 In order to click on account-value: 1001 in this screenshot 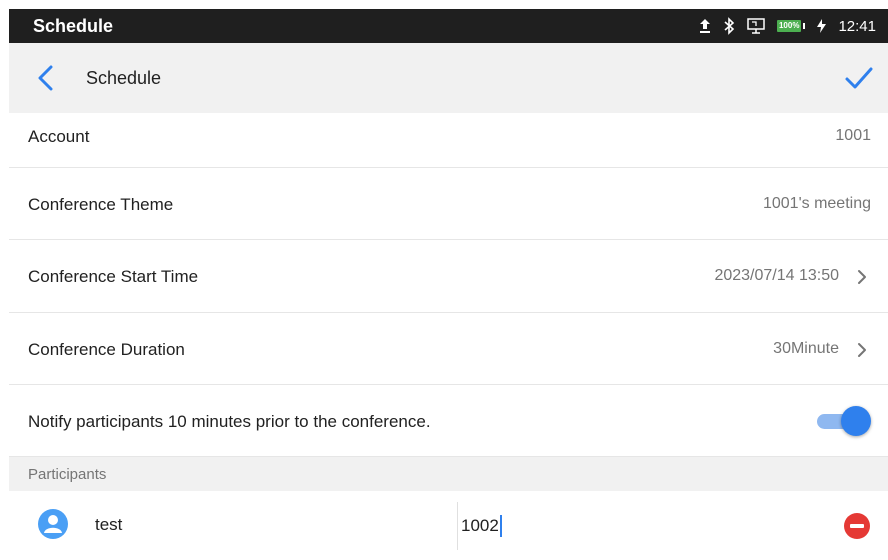, I will do `click(853, 135)`.